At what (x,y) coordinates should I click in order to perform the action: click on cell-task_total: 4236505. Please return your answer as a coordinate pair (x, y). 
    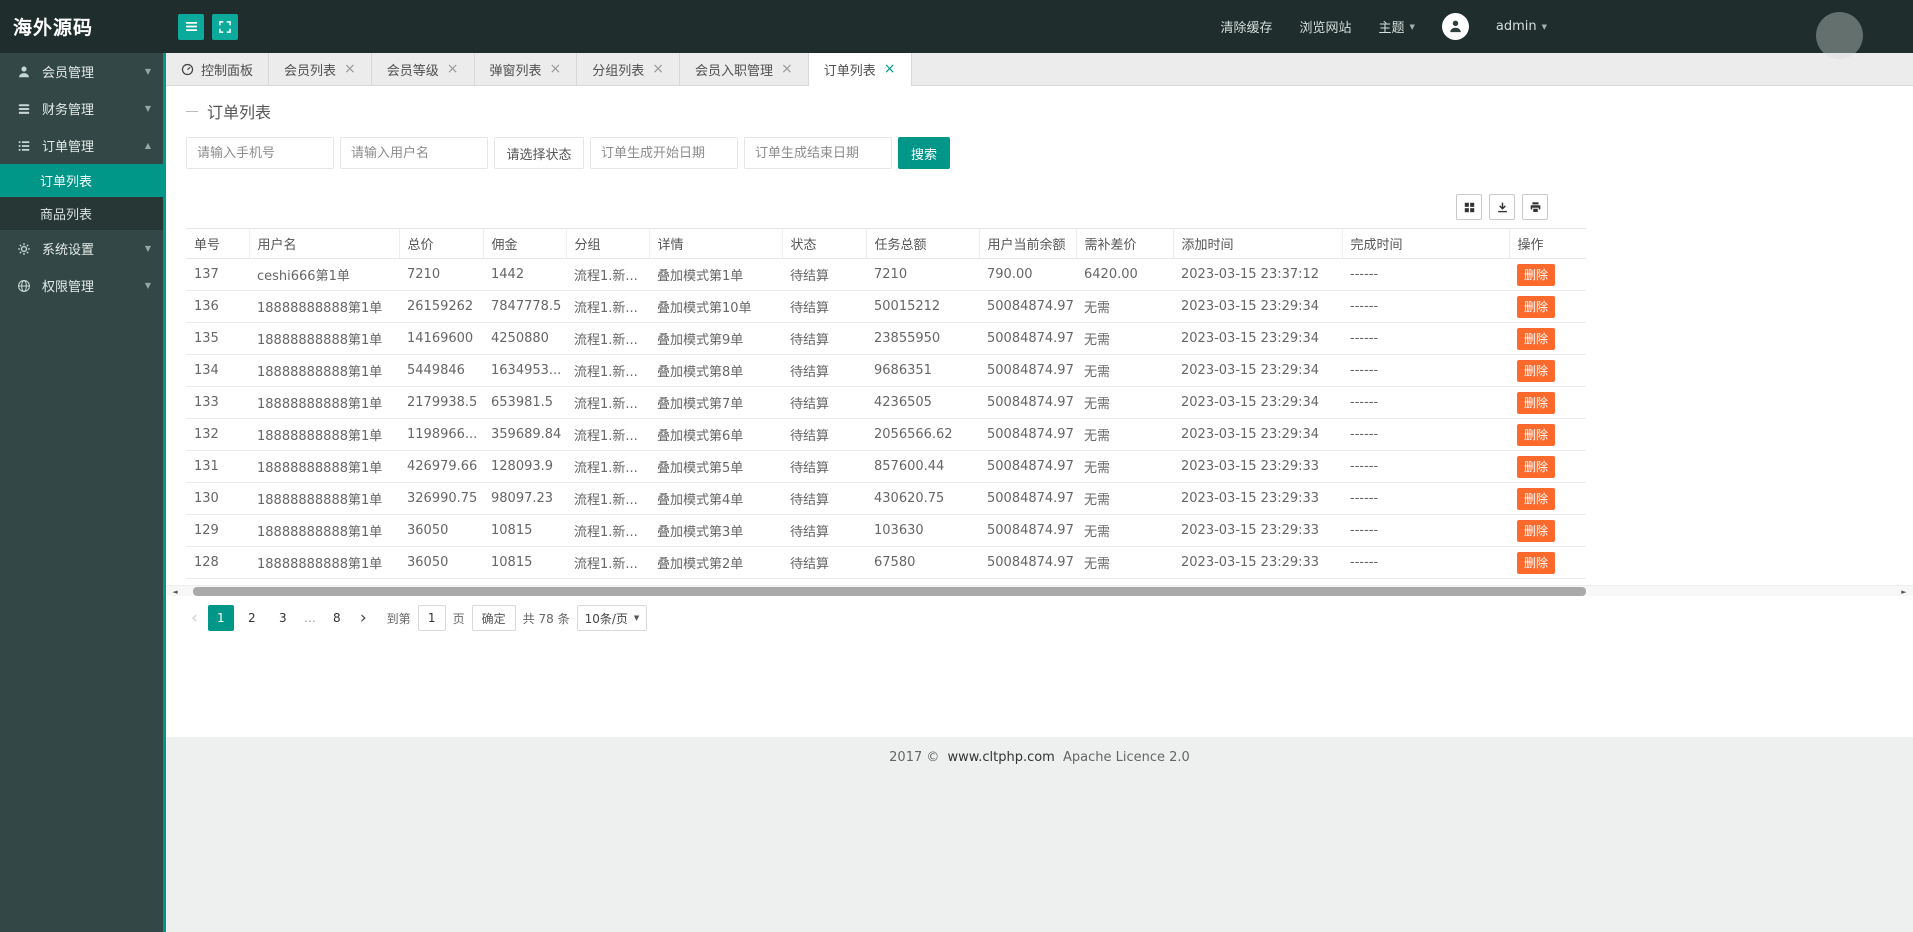
    Looking at the image, I should click on (922, 402).